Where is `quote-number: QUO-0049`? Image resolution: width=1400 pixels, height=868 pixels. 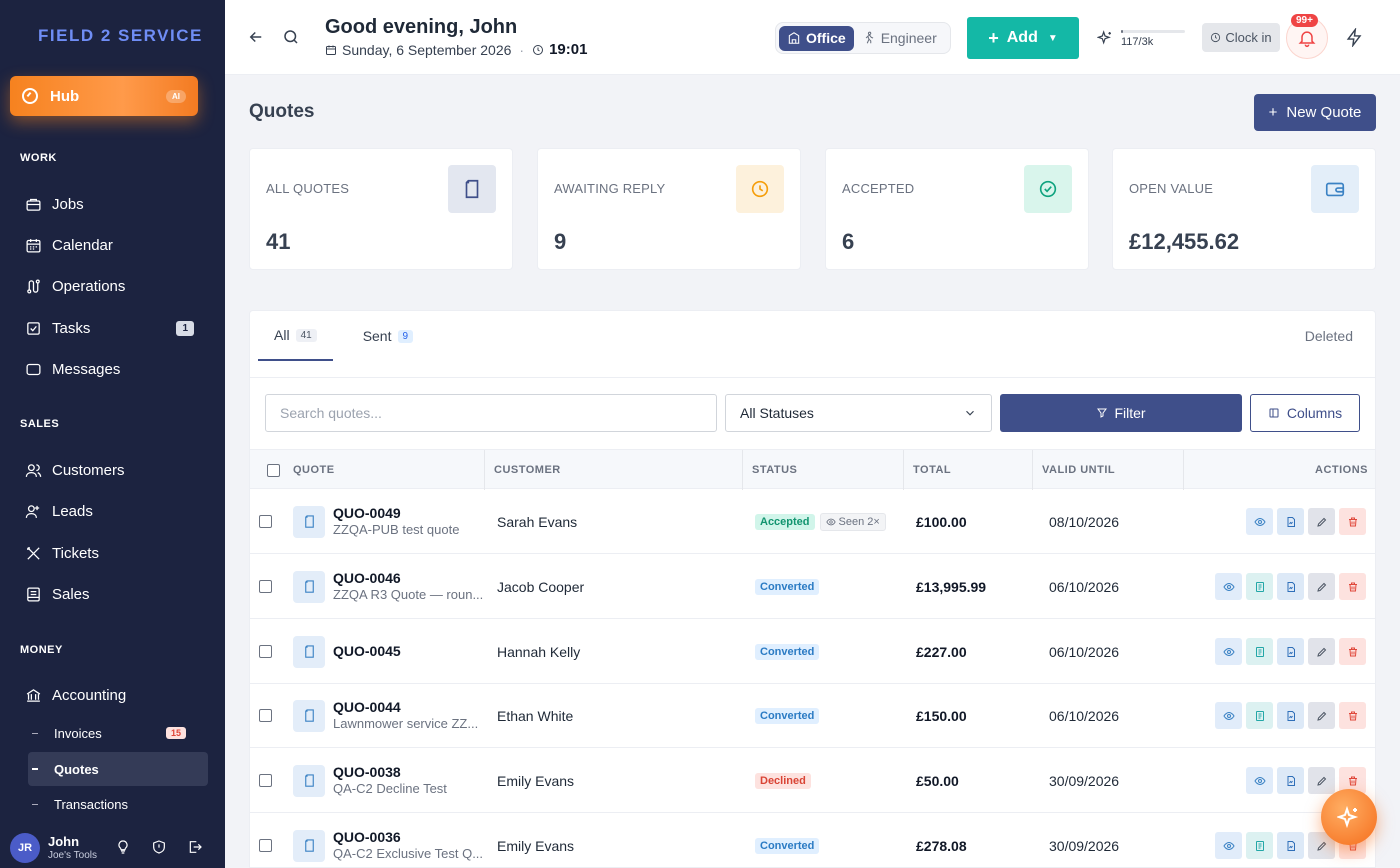
quote-number: QUO-0049 is located at coordinates (396, 514).